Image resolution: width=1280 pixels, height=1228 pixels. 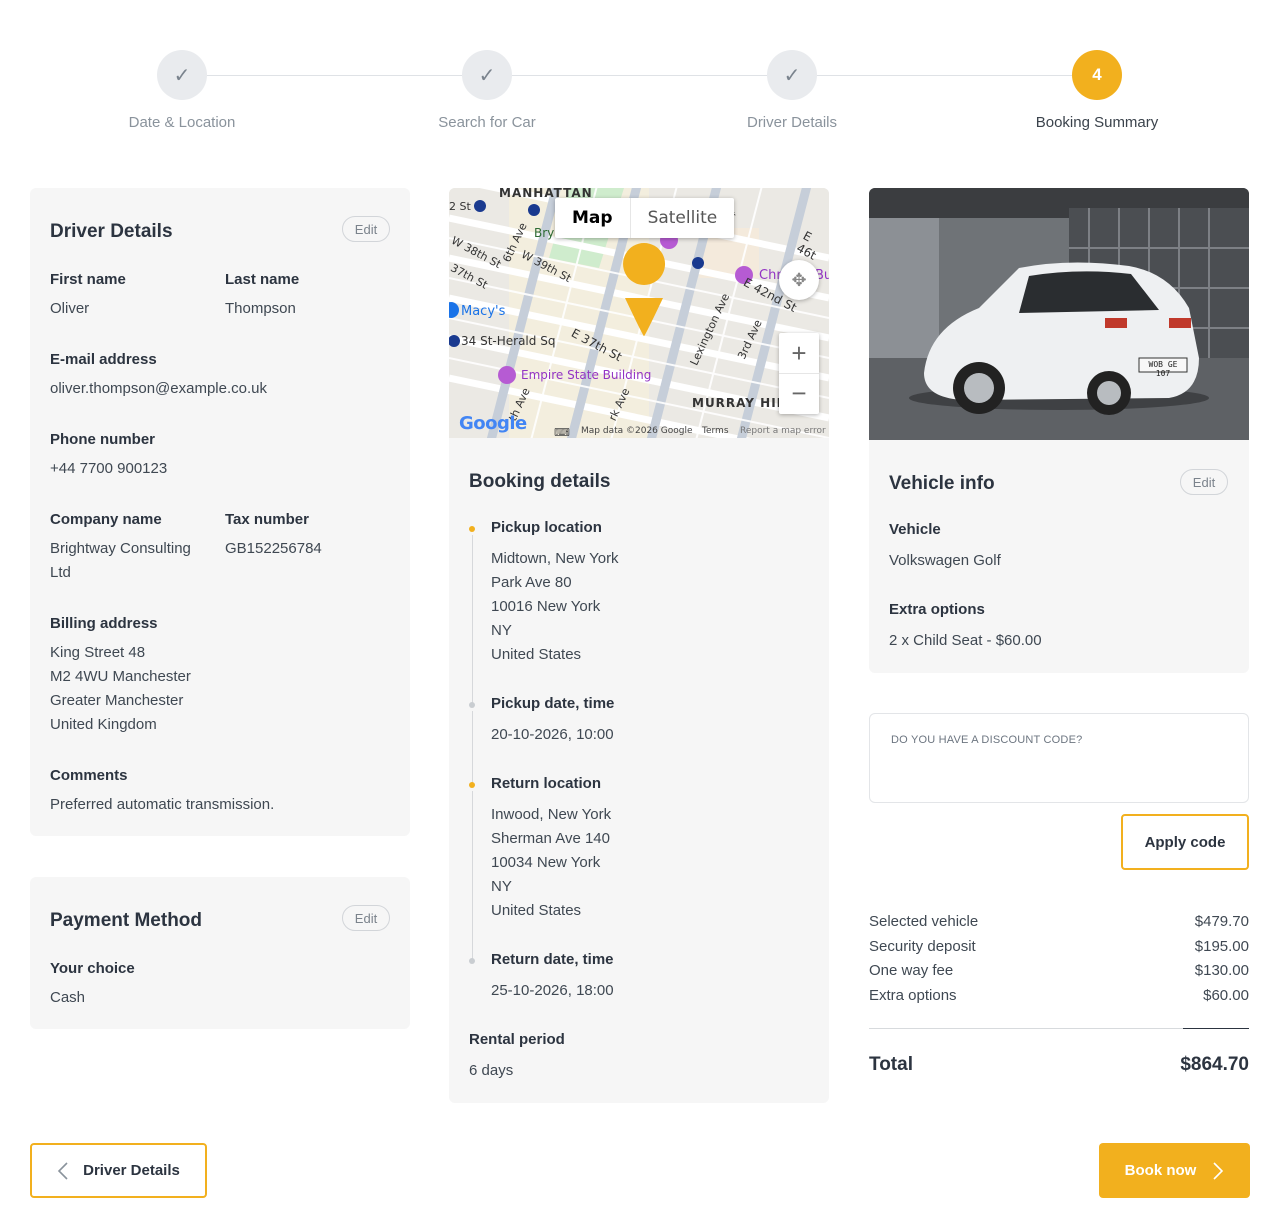 I want to click on step-label: Driver Details, so click(x=791, y=122).